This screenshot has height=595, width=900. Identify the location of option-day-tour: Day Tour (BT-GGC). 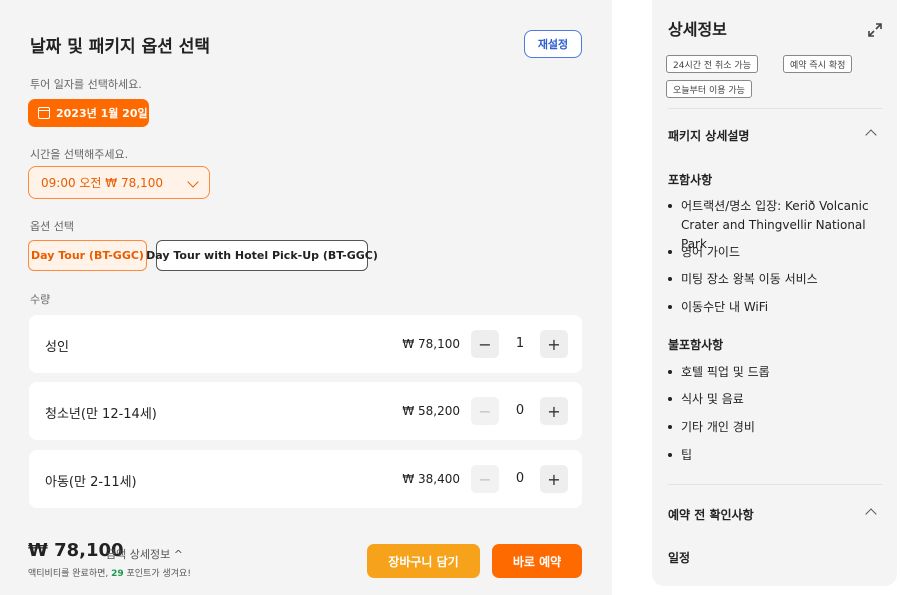
(87, 255).